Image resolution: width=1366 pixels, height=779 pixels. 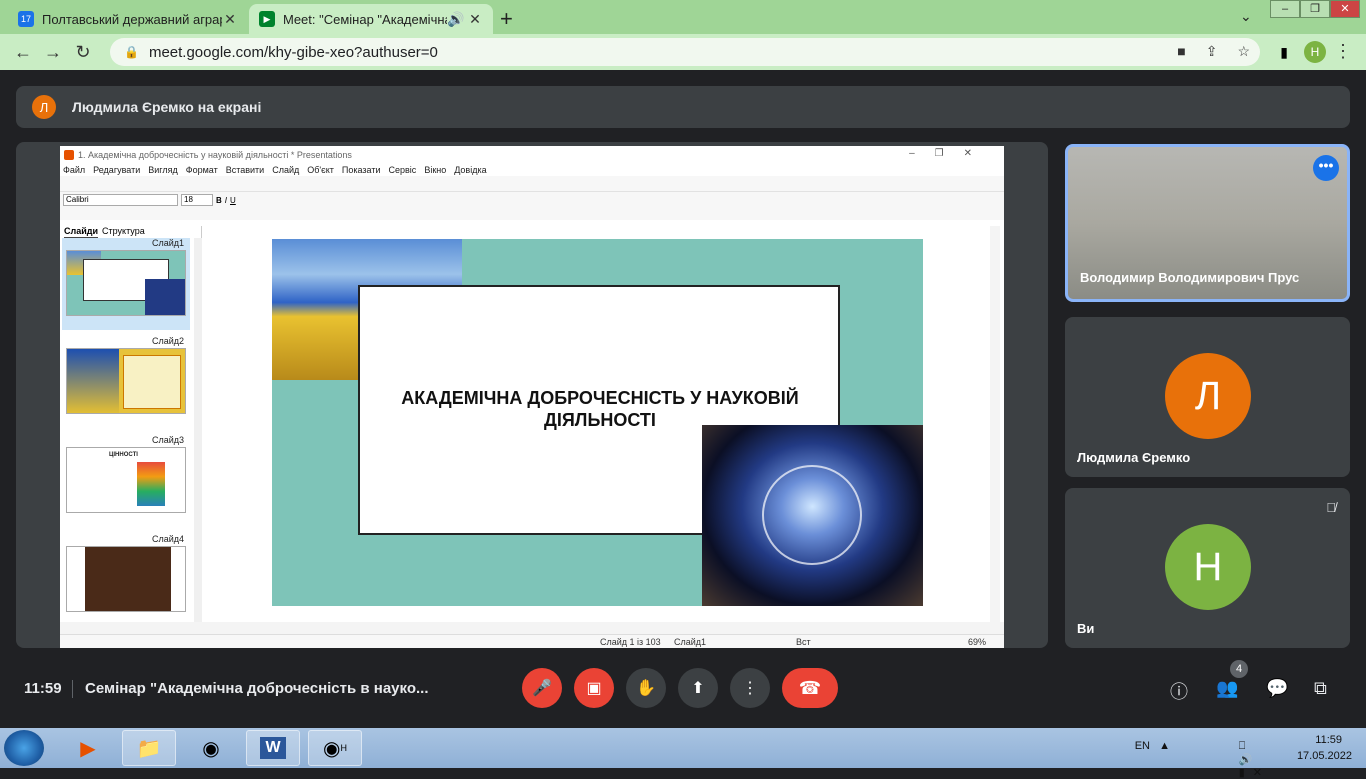 What do you see at coordinates (594, 688) in the screenshot?
I see `camera-toggle-button: ▣` at bounding box center [594, 688].